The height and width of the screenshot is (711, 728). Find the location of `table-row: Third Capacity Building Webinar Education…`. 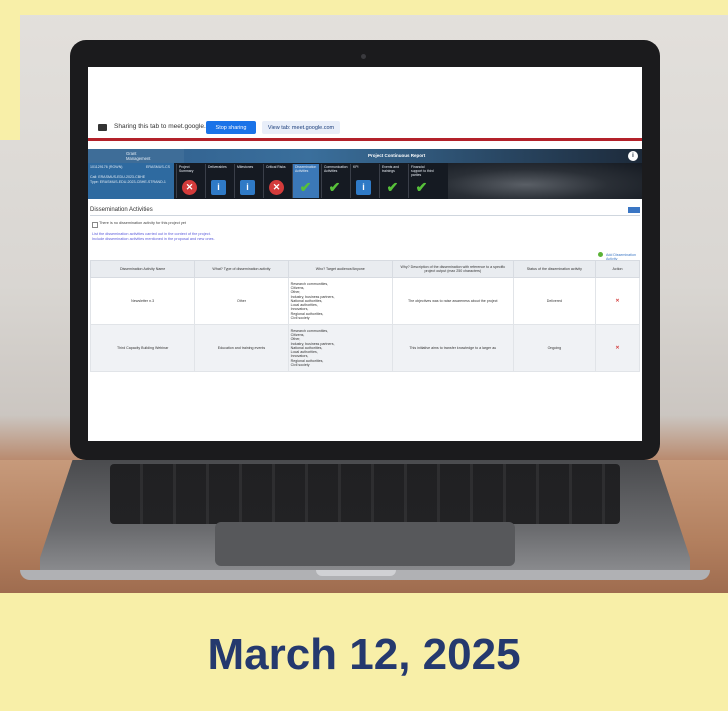

table-row: Third Capacity Building Webinar Education… is located at coordinates (364, 348).